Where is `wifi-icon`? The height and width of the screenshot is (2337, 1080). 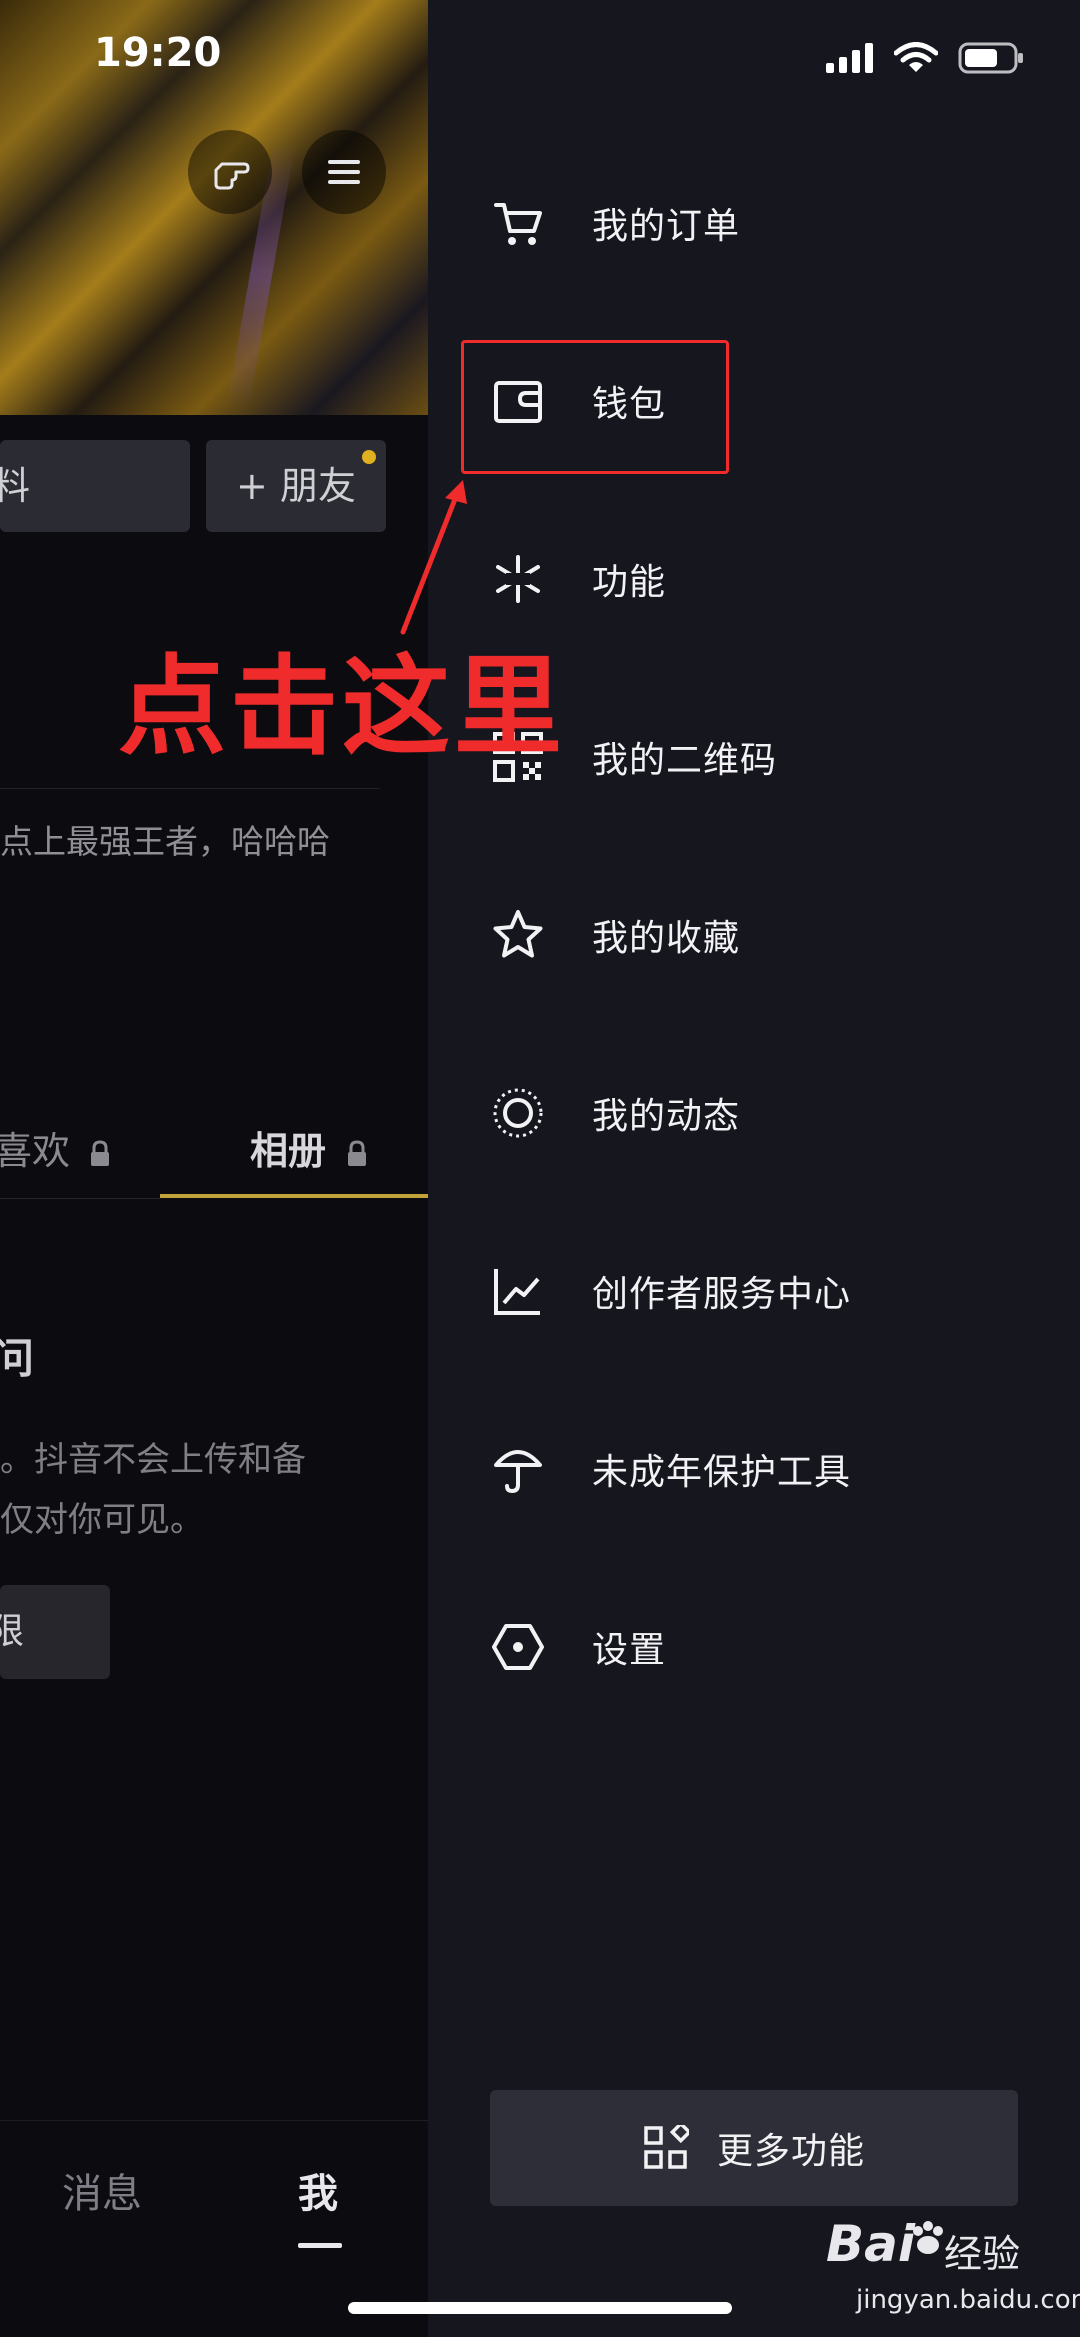 wifi-icon is located at coordinates (916, 57).